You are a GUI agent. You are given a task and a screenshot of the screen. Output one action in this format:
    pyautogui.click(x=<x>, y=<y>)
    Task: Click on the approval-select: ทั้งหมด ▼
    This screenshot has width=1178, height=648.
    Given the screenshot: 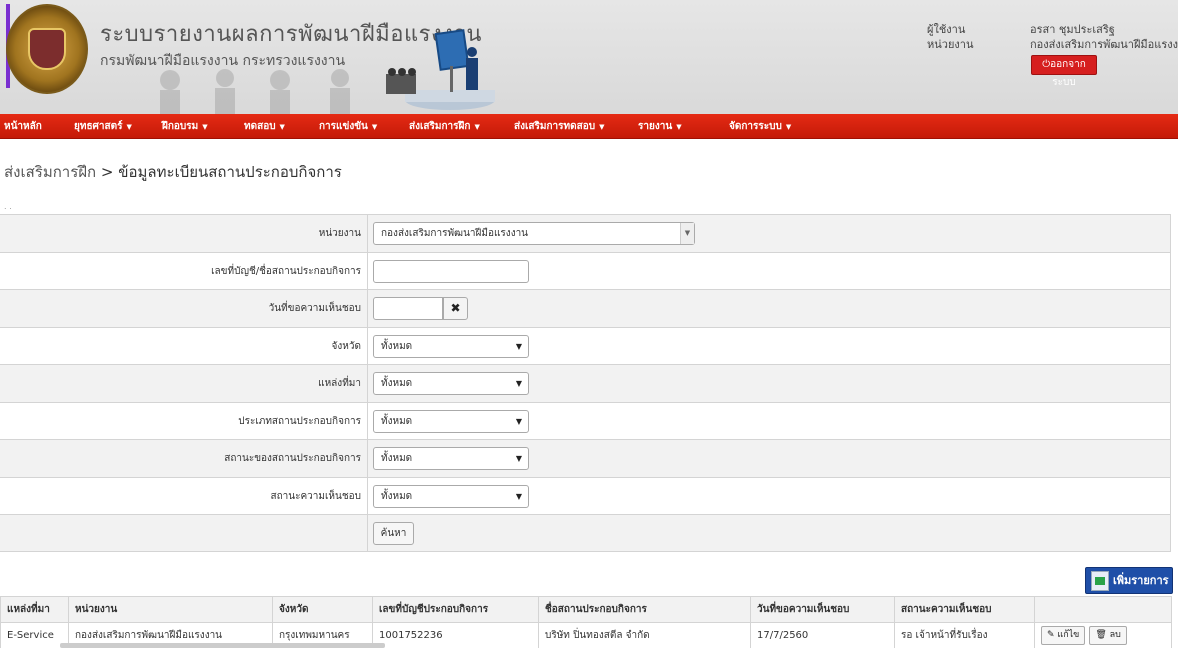 What is the action you would take?
    pyautogui.click(x=451, y=496)
    